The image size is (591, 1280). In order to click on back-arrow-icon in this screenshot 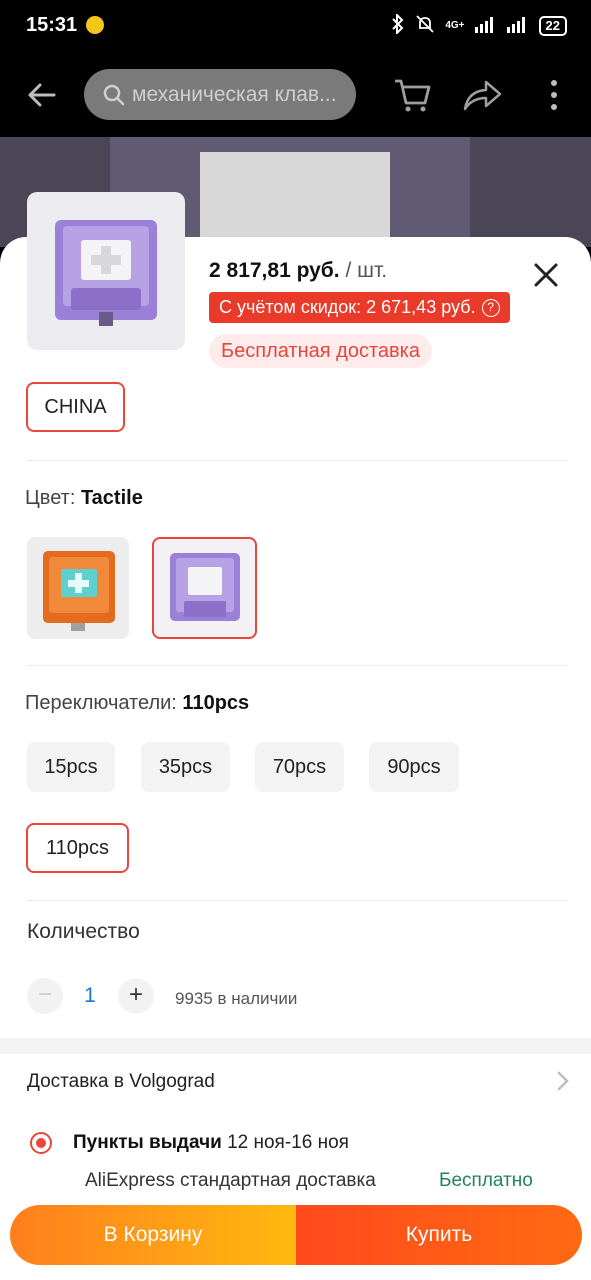, I will do `click(42, 95)`.